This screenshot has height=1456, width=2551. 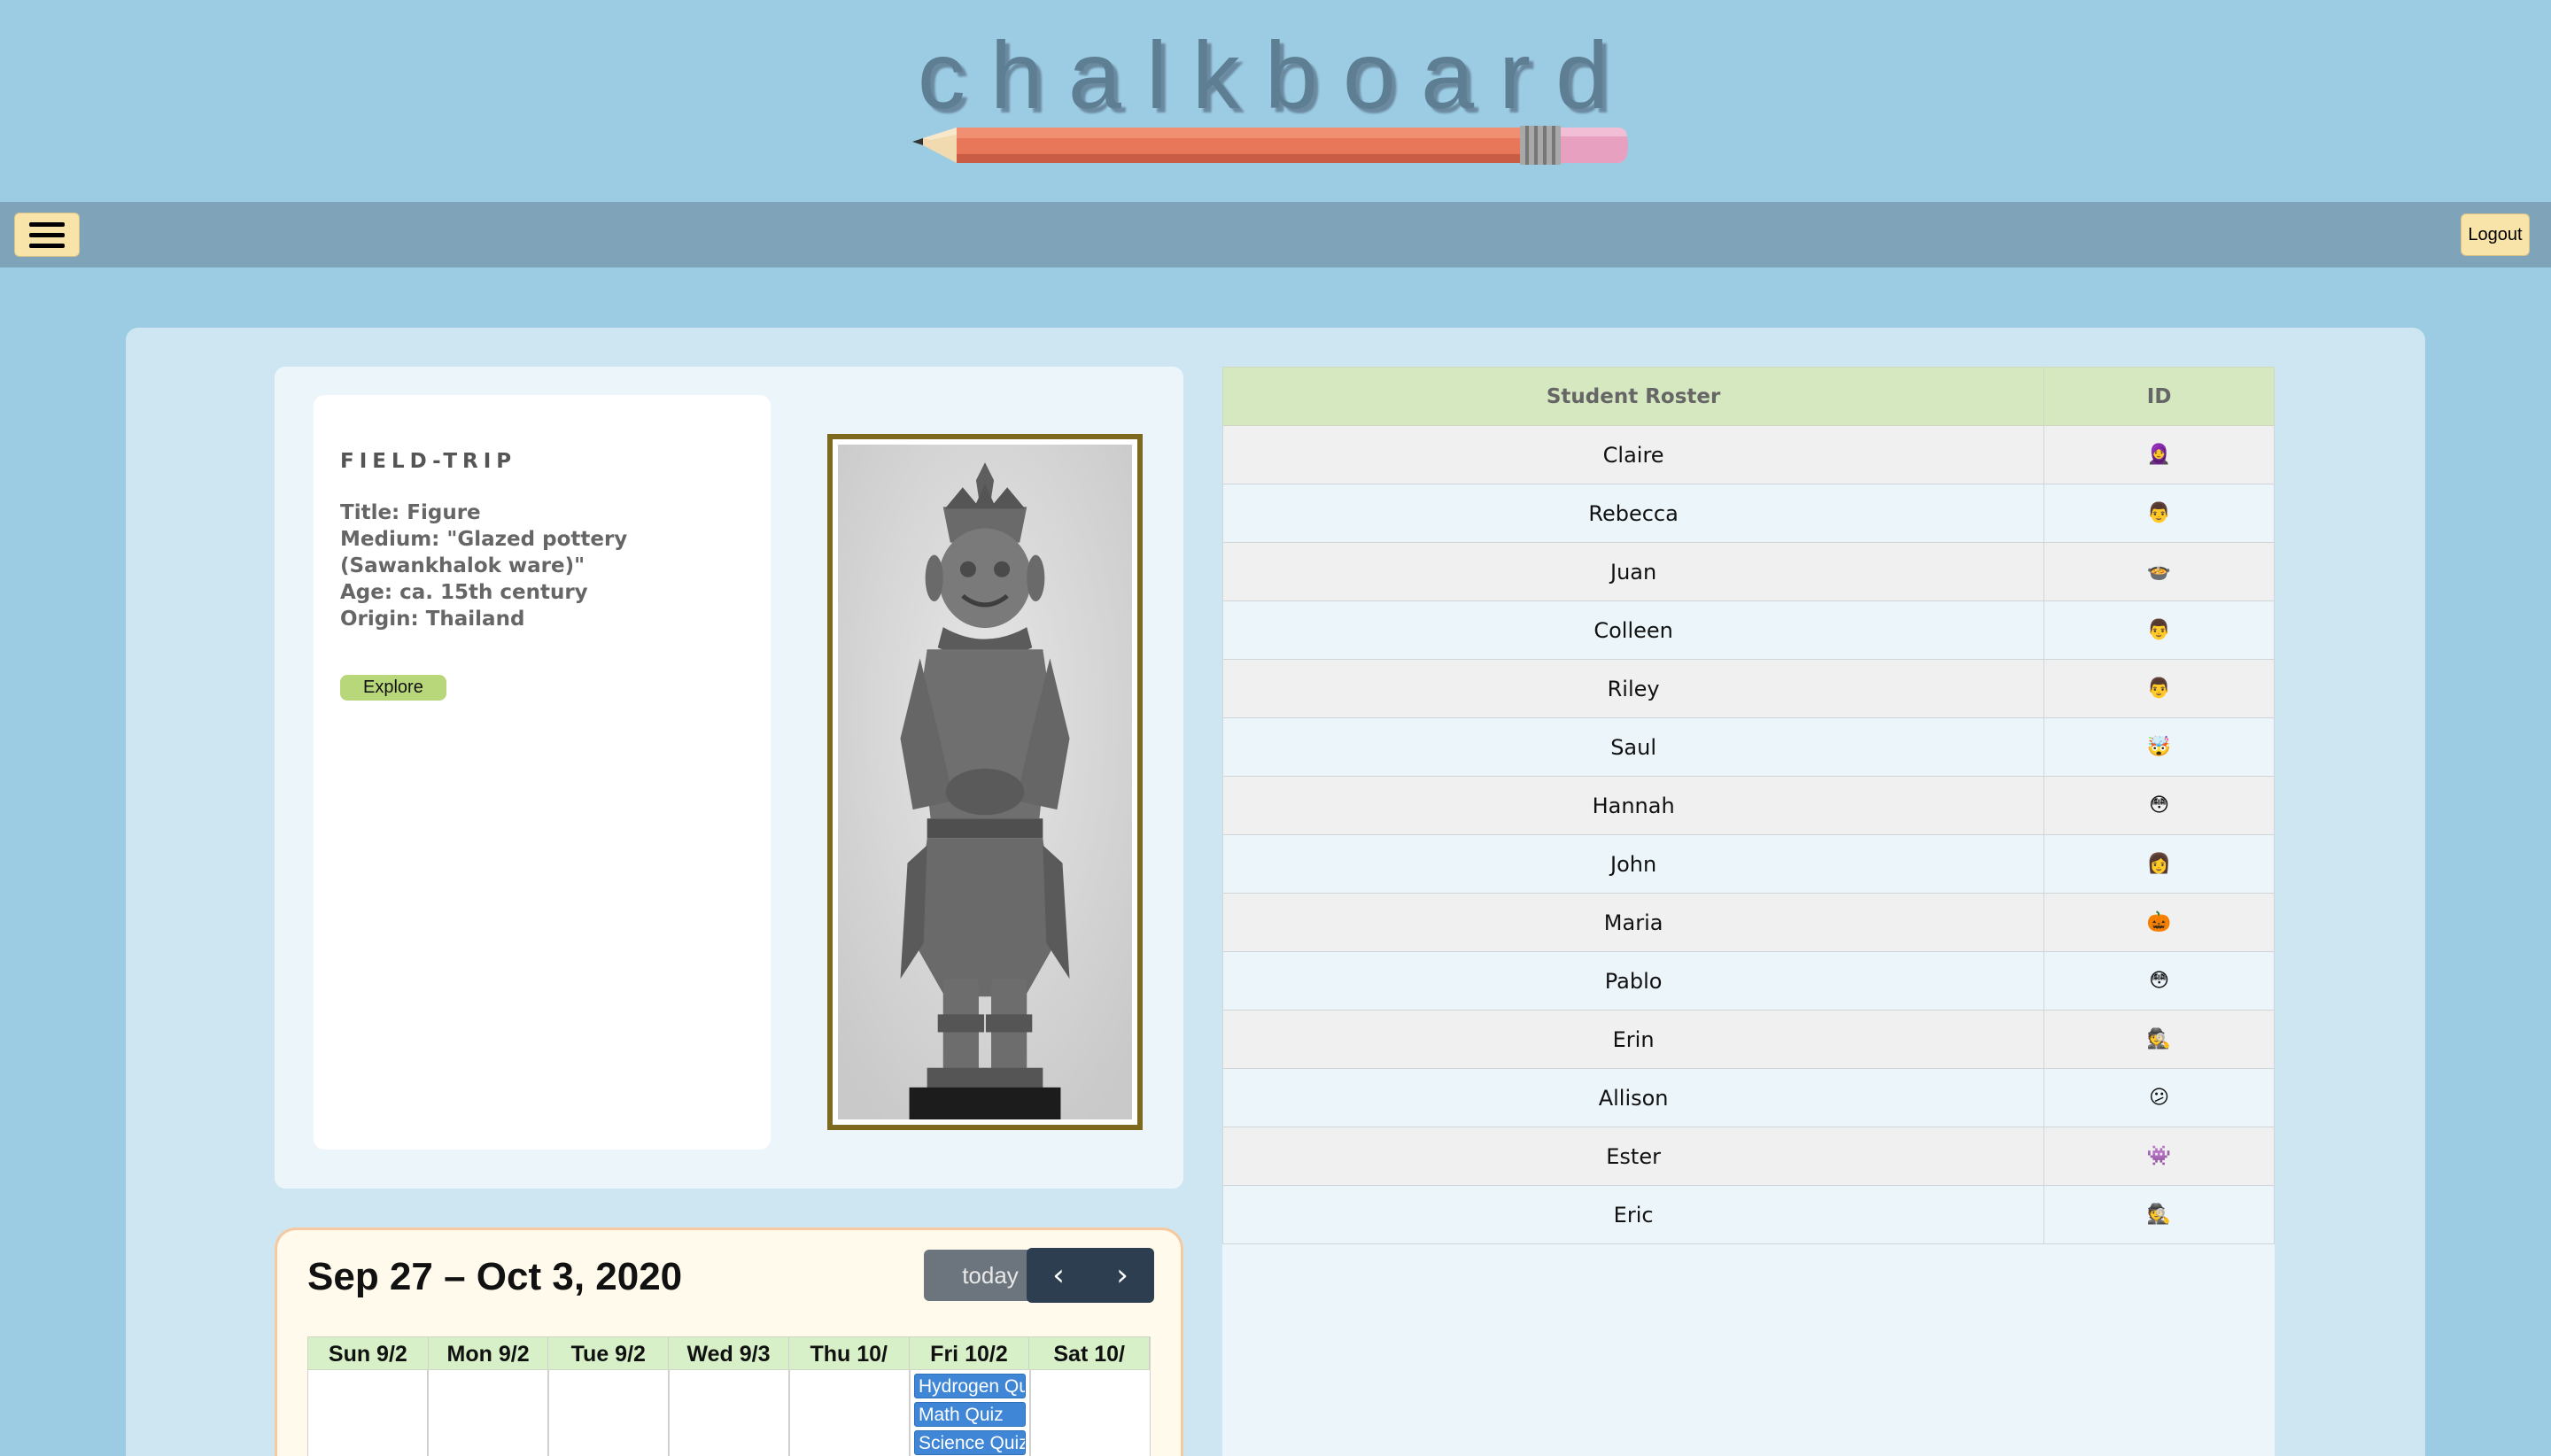 I want to click on table-row: Allison 😕, so click(x=1748, y=1097).